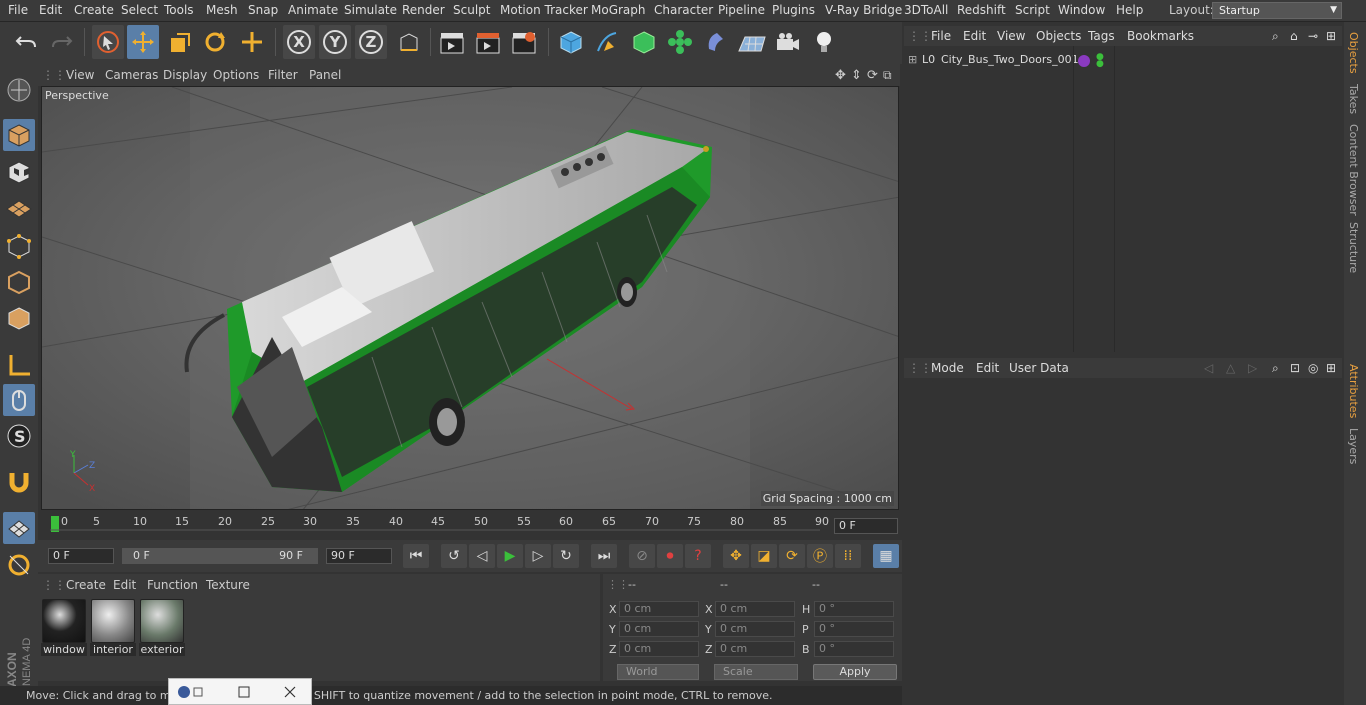 This screenshot has height=705, width=1366. What do you see at coordinates (756, 672) in the screenshot?
I see `size-mode-dropdown: Scale` at bounding box center [756, 672].